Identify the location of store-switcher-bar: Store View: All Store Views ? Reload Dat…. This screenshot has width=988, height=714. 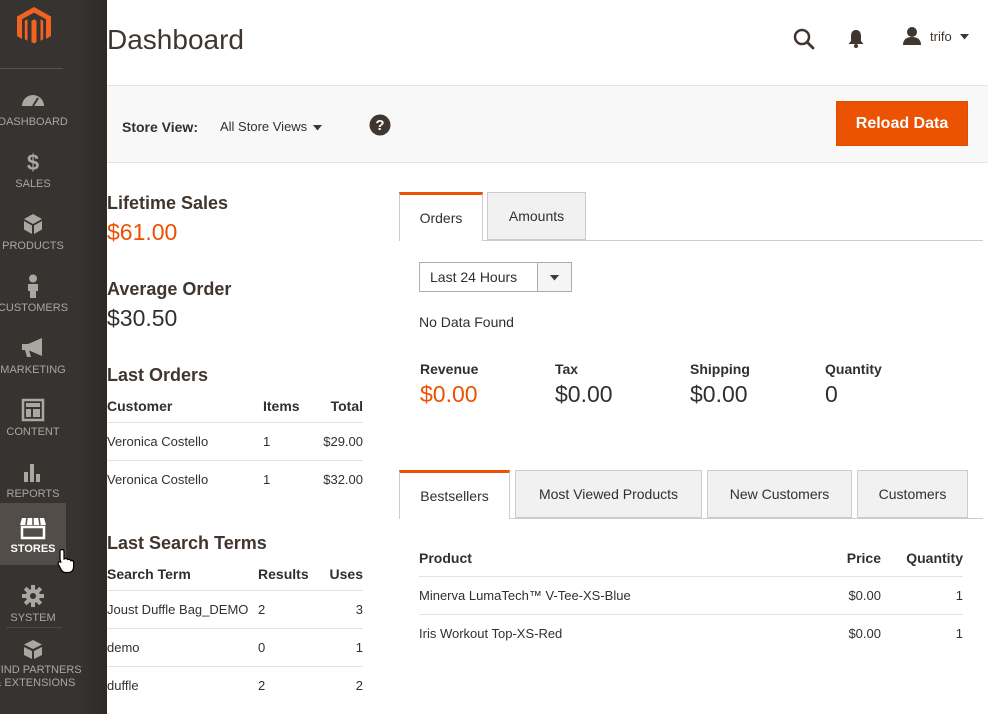
(547, 124).